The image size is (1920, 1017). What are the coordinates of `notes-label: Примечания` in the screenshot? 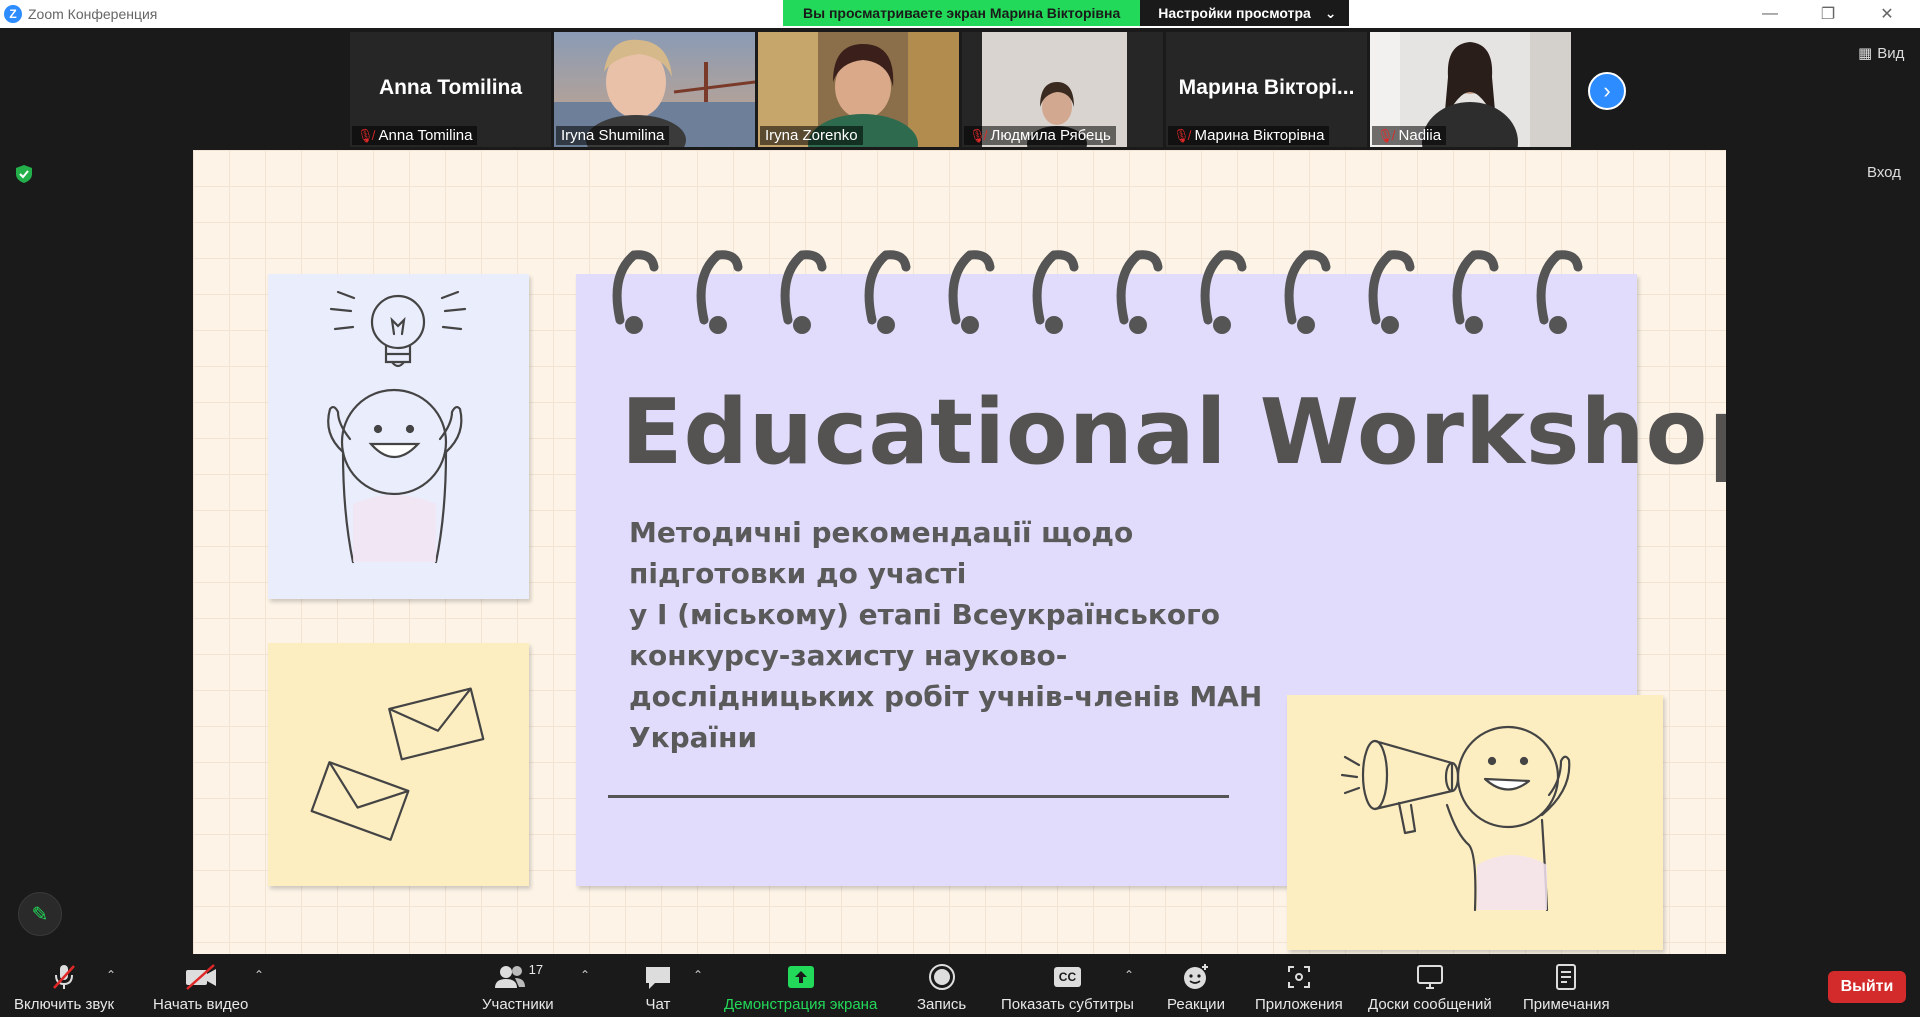 It's located at (1566, 1004).